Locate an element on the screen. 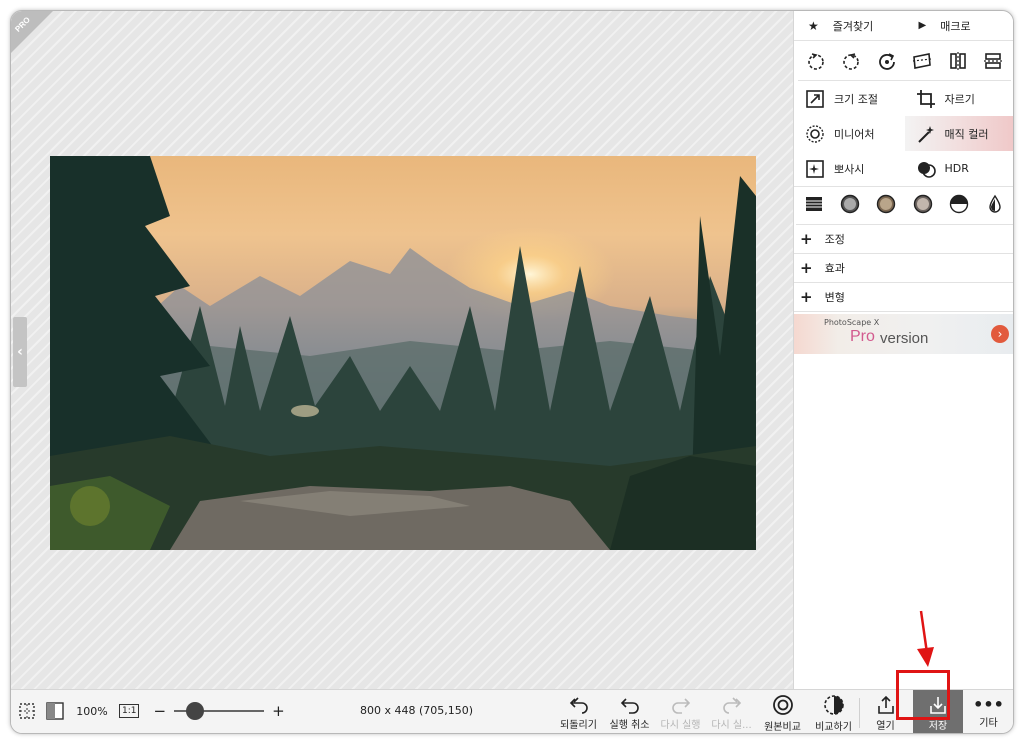  rotate-flip-row is located at coordinates (904, 61).